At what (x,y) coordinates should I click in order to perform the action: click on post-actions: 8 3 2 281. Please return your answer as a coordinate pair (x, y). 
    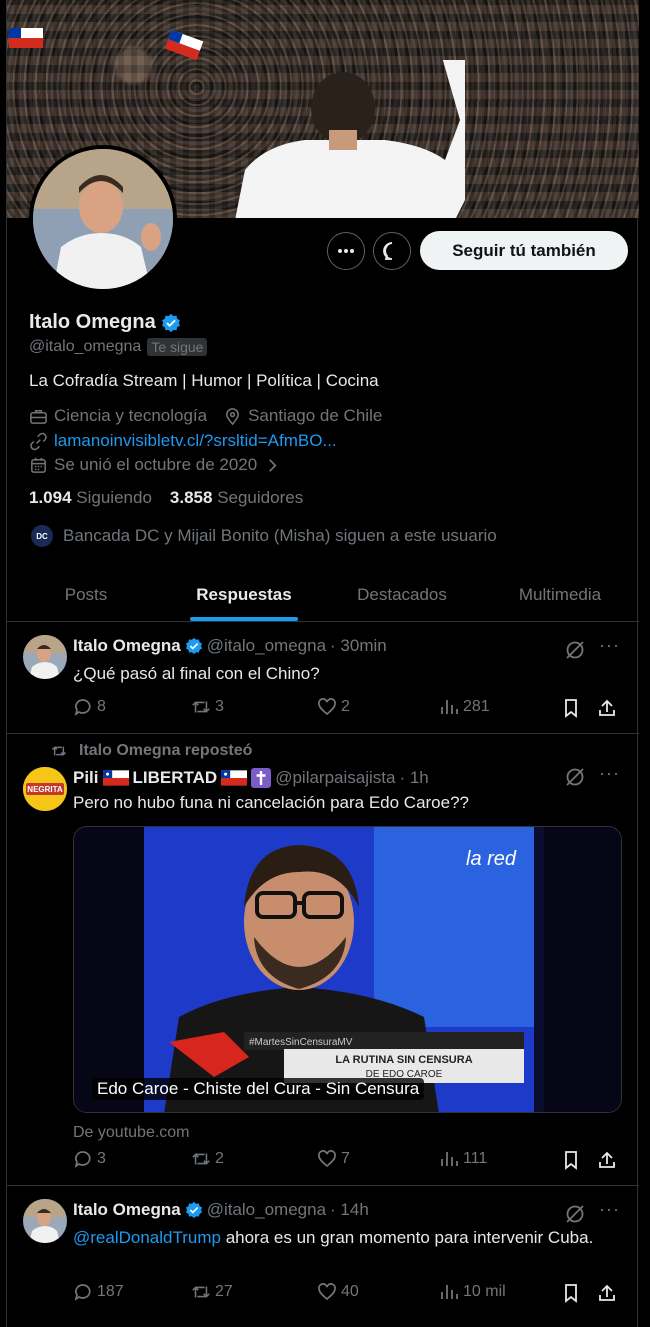
    Looking at the image, I should click on (351, 709).